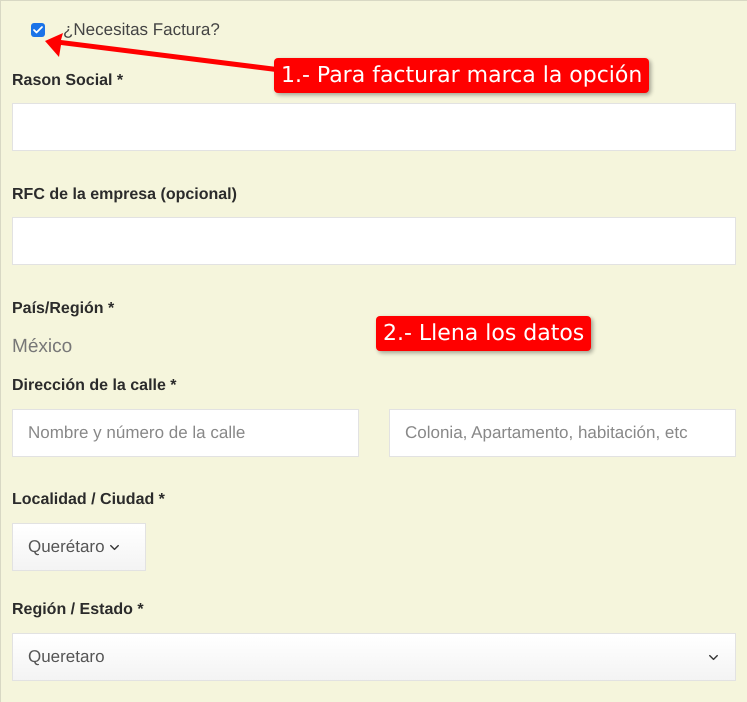 The height and width of the screenshot is (702, 747). I want to click on select-field: Queretaro, so click(374, 657).